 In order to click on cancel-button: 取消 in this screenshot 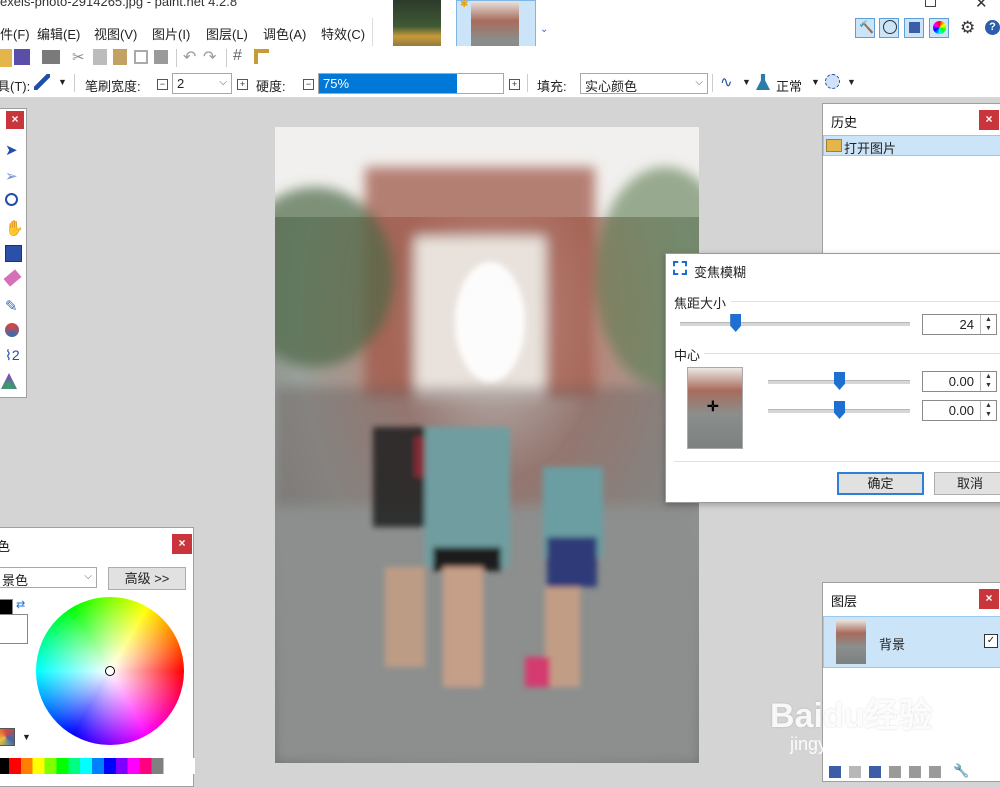, I will do `click(967, 483)`.